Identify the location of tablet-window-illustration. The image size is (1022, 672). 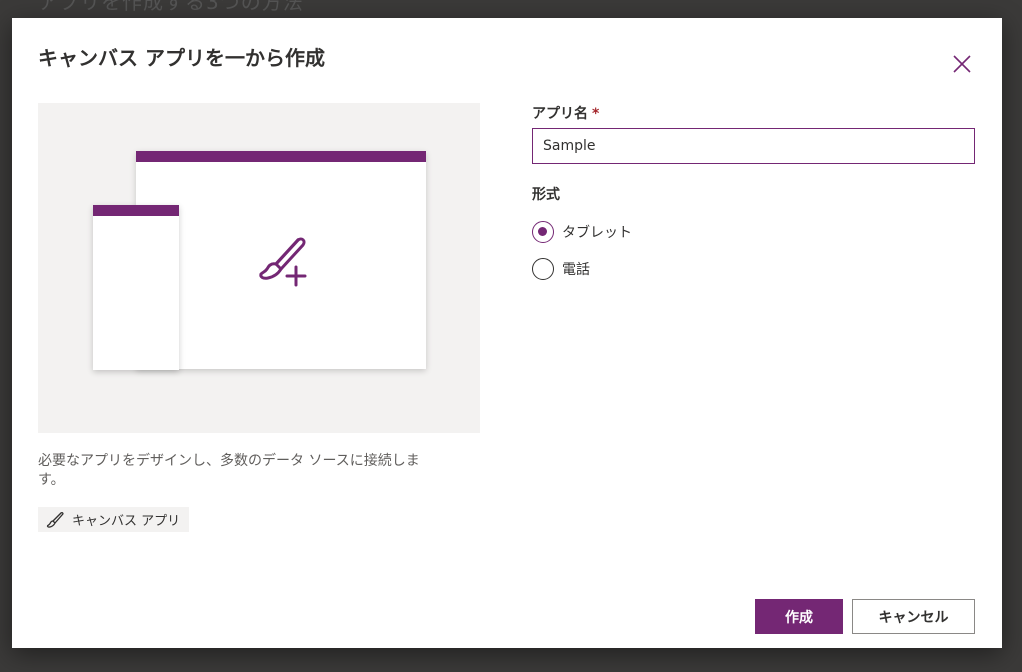
(281, 260).